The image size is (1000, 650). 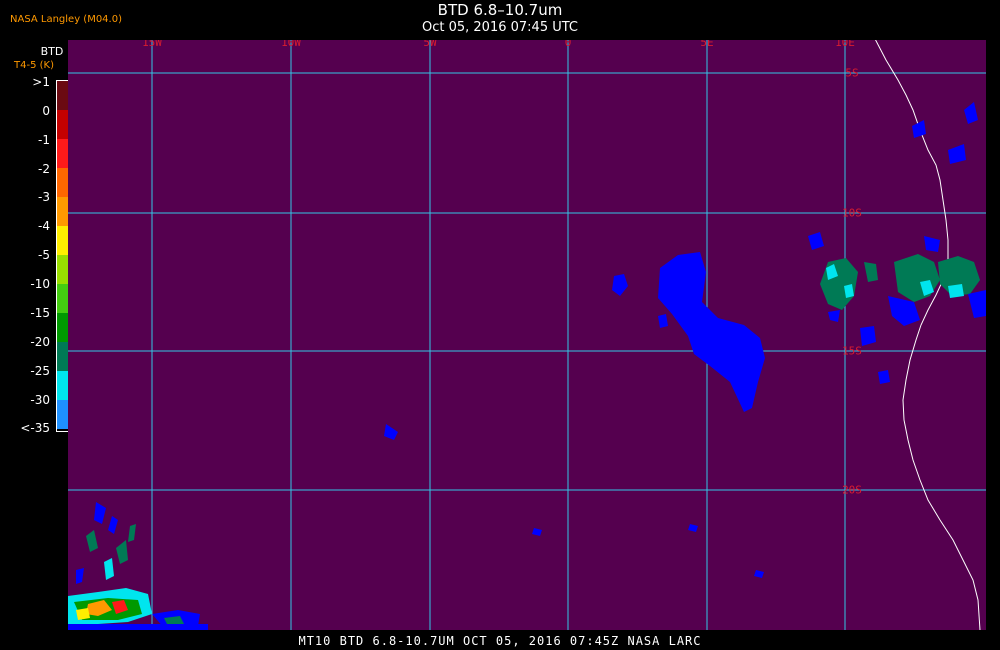 What do you see at coordinates (852, 213) in the screenshot?
I see `lat-label-10s: 10S` at bounding box center [852, 213].